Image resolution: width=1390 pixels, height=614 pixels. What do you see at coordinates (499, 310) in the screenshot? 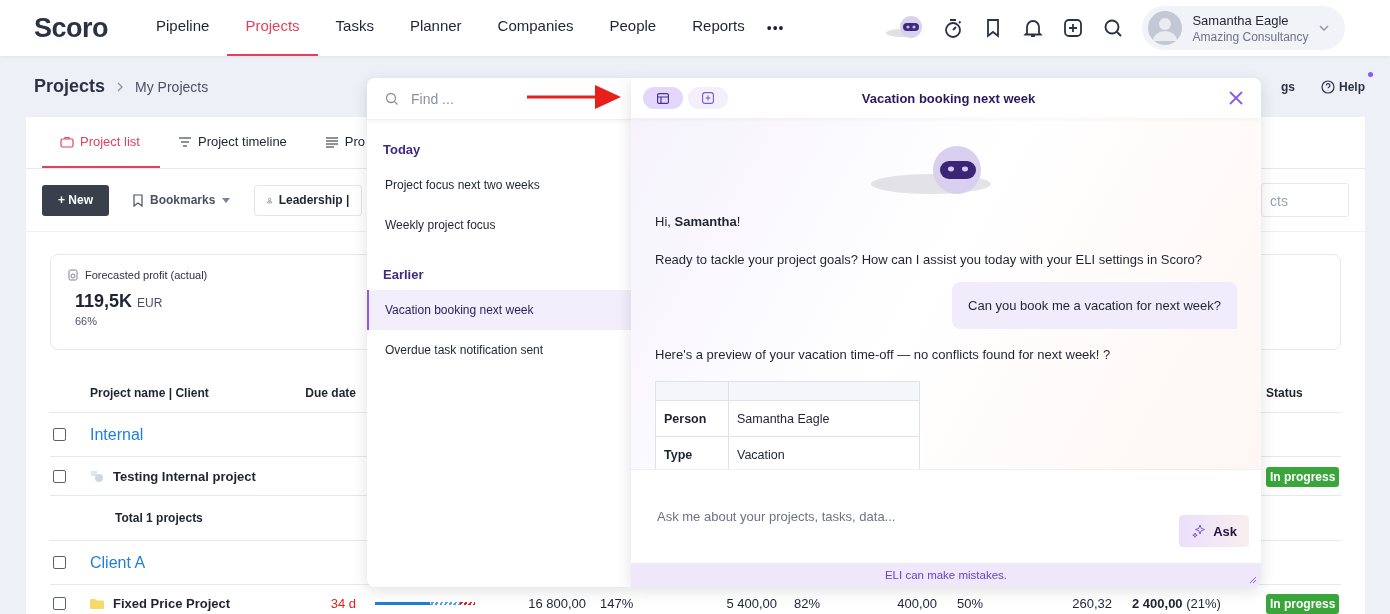
I see `history-item: Vacation booking next week` at bounding box center [499, 310].